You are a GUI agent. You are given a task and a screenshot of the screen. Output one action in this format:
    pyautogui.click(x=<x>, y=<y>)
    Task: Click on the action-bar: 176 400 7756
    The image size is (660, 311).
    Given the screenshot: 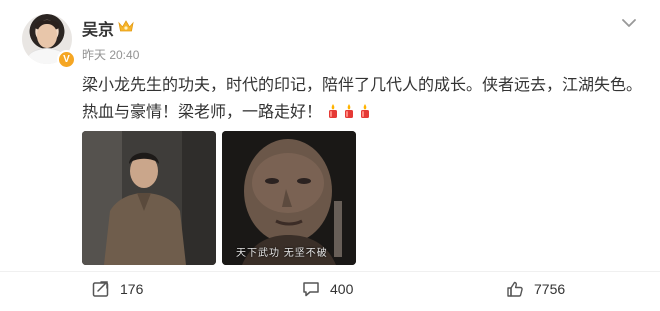 What is the action you would take?
    pyautogui.click(x=330, y=288)
    